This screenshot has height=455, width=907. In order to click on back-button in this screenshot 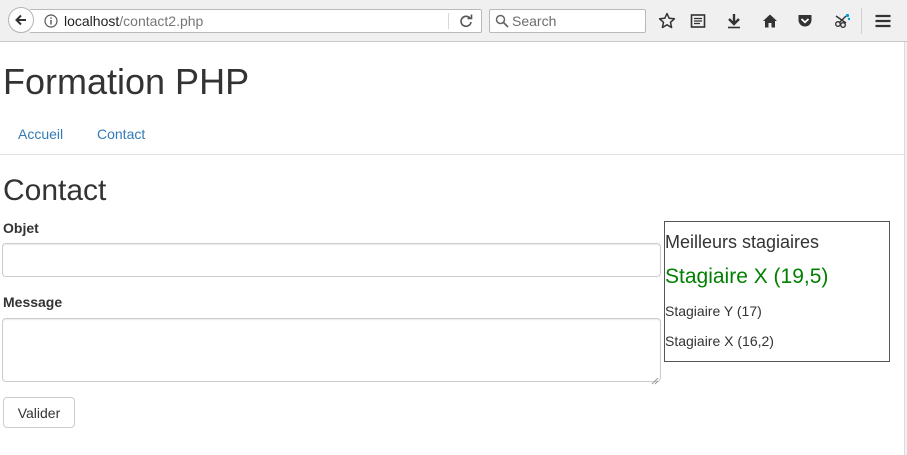, I will do `click(21, 20)`.